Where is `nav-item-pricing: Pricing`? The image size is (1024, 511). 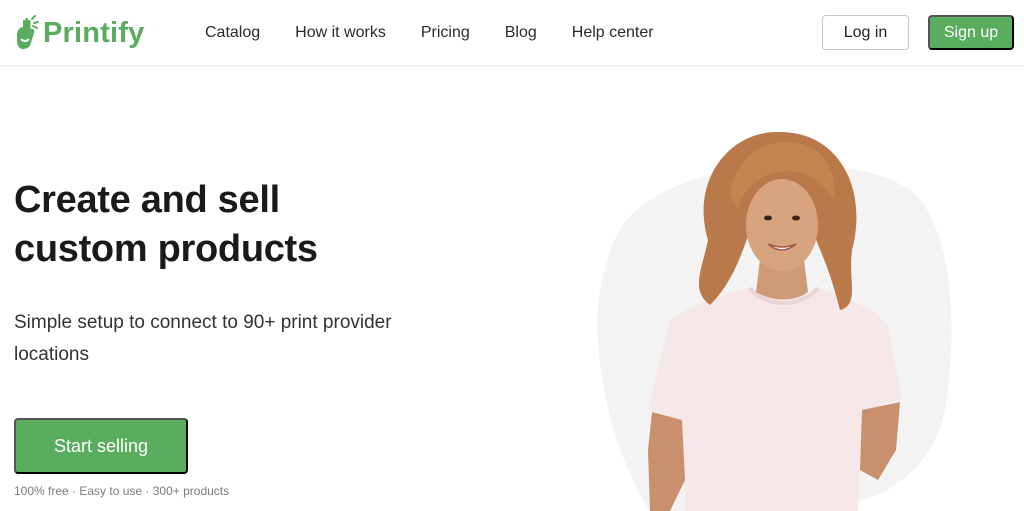
nav-item-pricing: Pricing is located at coordinates (445, 33).